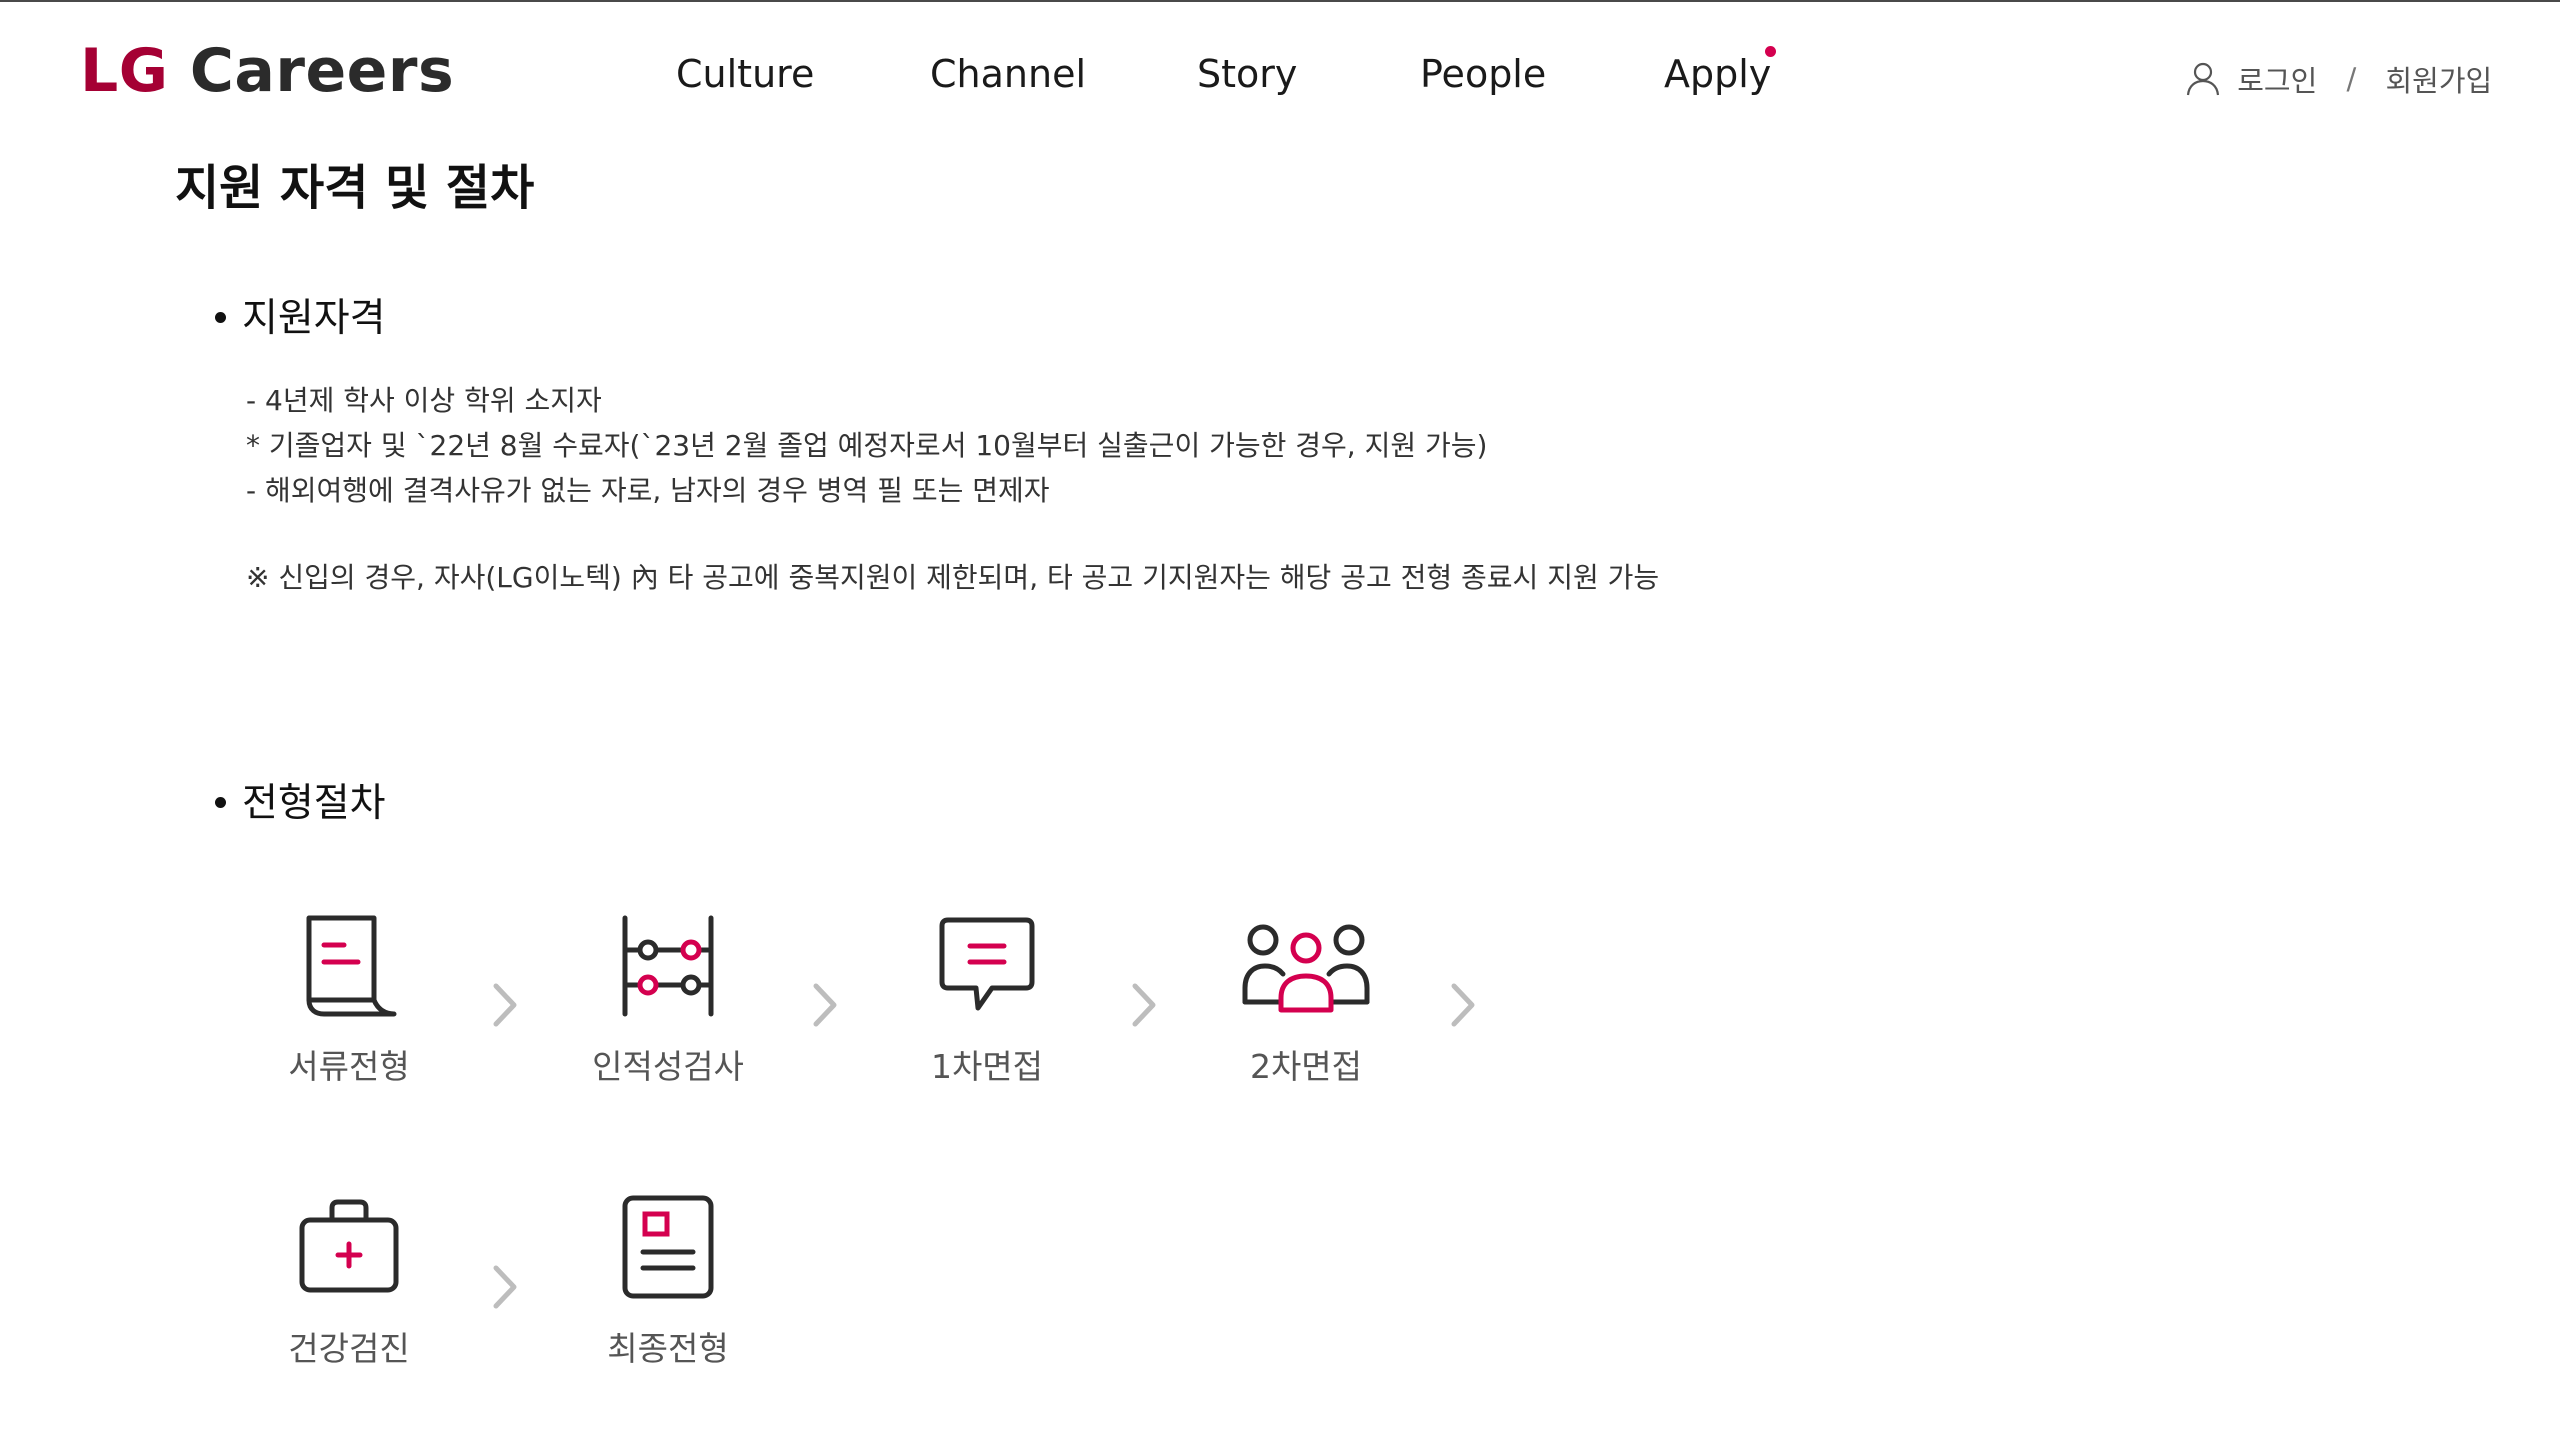 This screenshot has height=1448, width=2560. Describe the element at coordinates (668, 1348) in the screenshot. I see `step-label: 최종전형` at that location.